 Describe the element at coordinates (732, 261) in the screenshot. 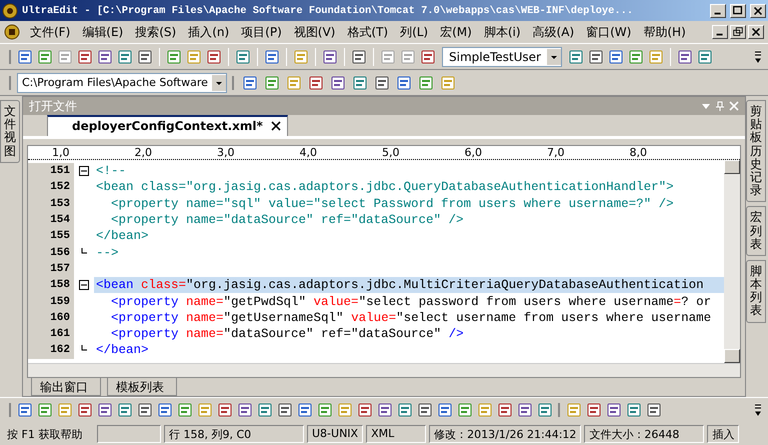

I see `vertical-scrollbar` at that location.